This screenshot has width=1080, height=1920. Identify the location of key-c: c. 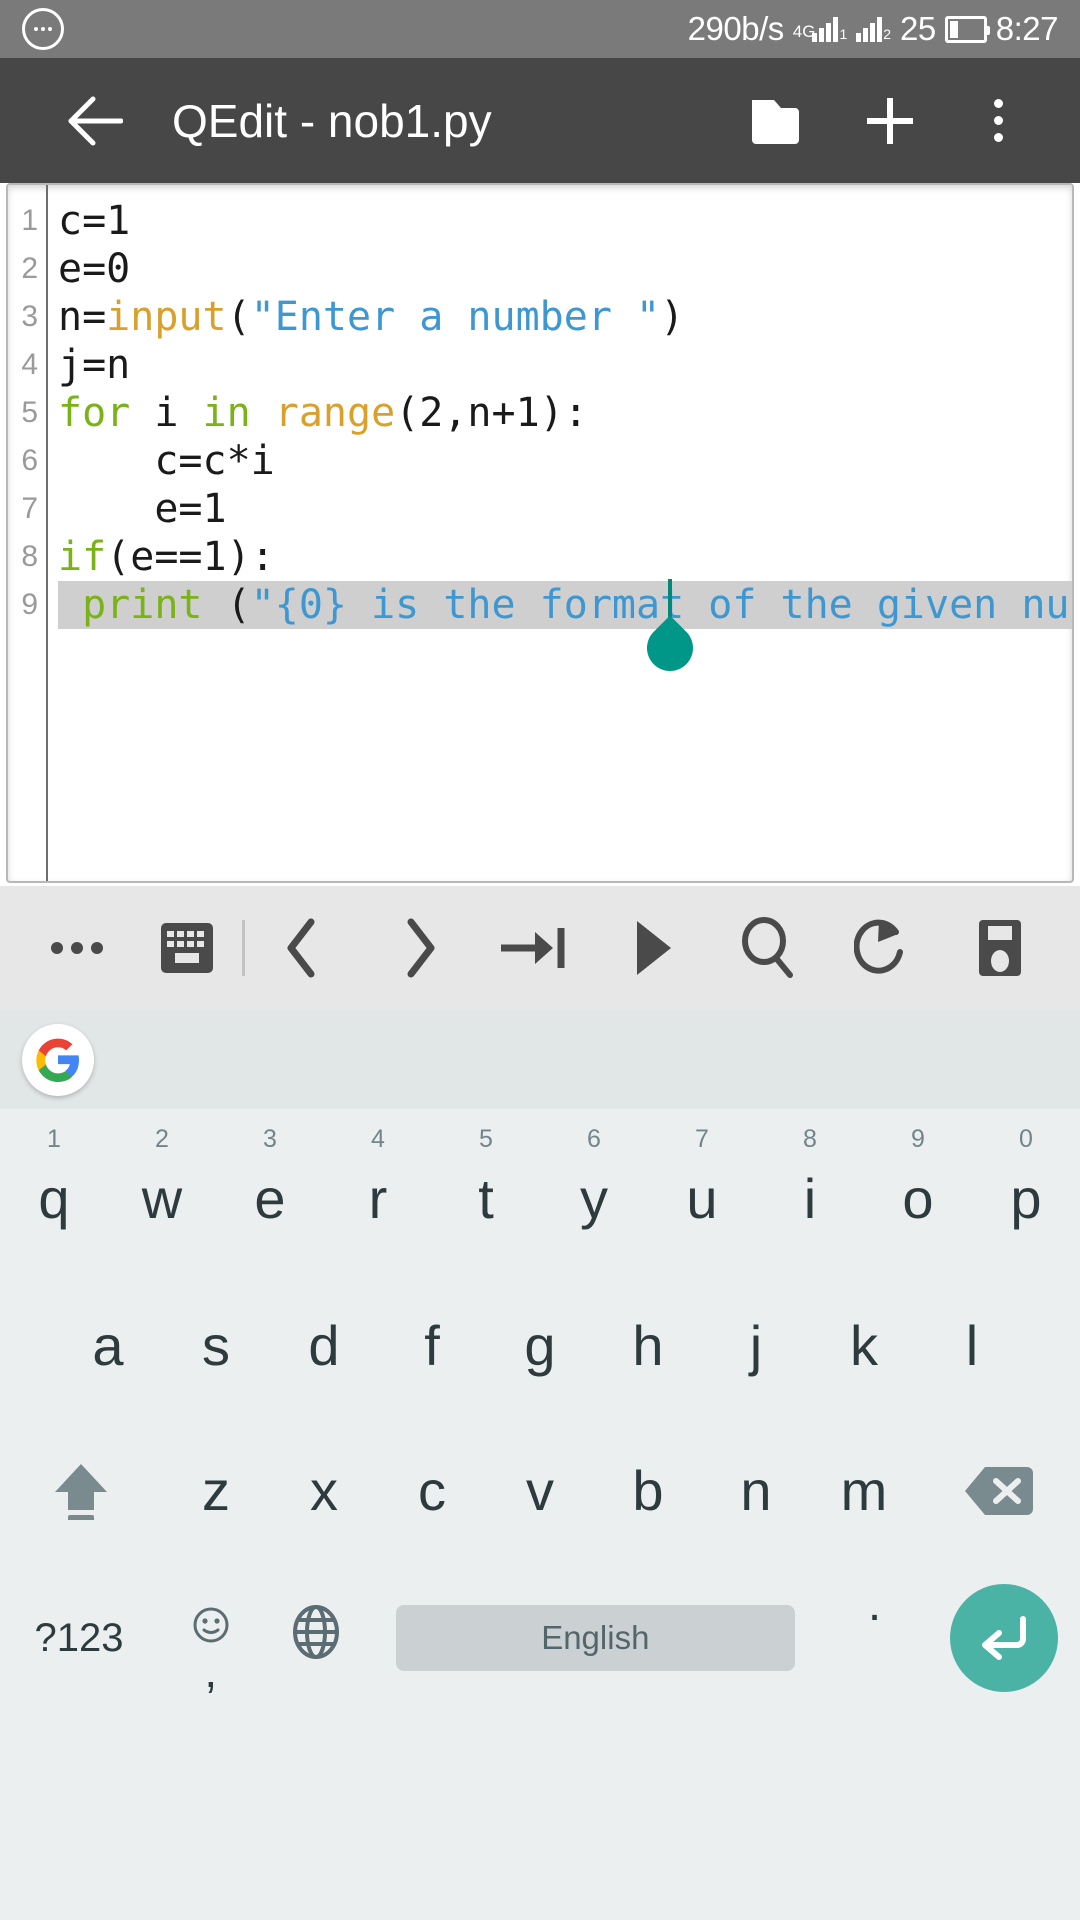
(432, 1490).